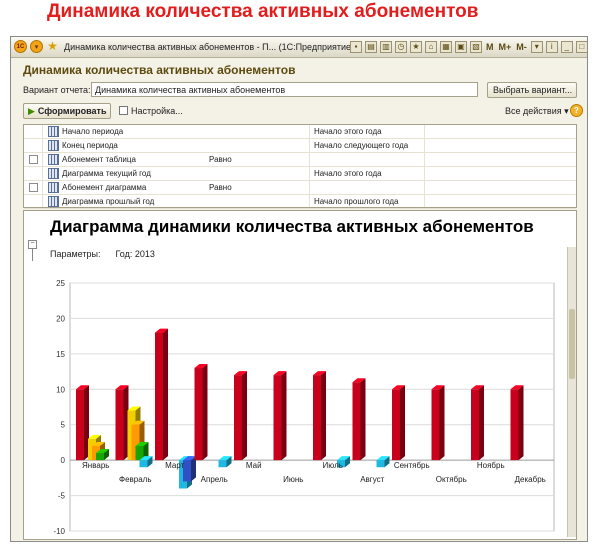 The height and width of the screenshot is (545, 594). Describe the element at coordinates (174, 465) in the screenshot. I see `x-category-label: Март` at that location.